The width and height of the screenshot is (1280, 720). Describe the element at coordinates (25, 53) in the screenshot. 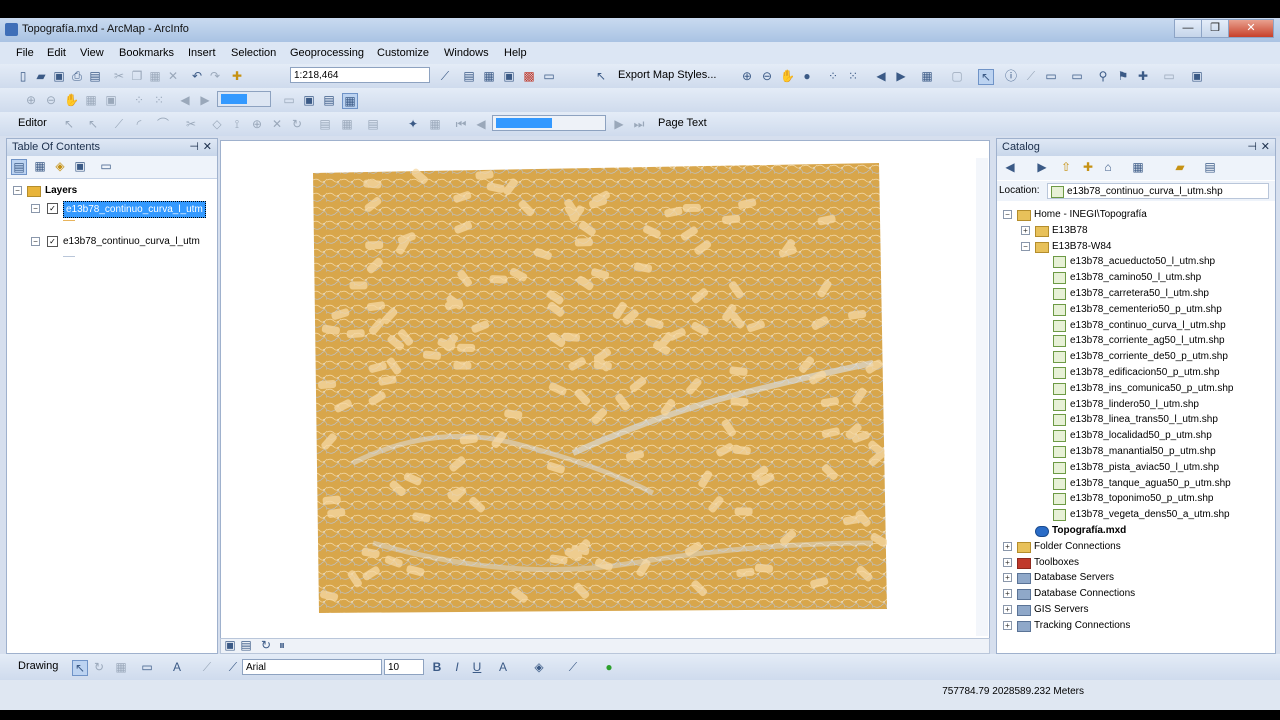

I see `menu-file: File` at that location.